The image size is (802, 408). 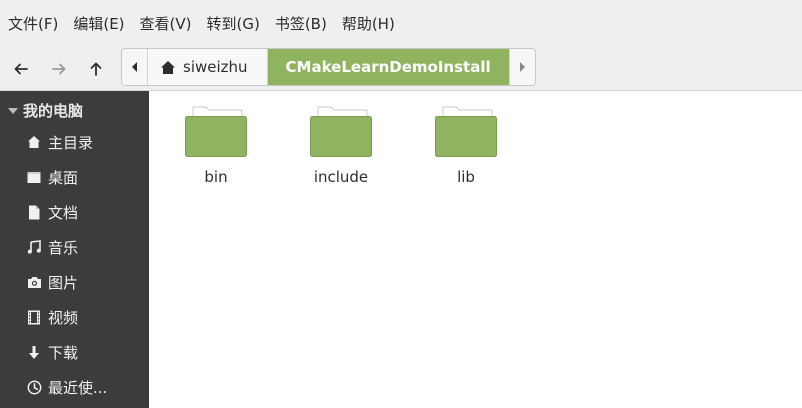 I want to click on sidebar-item-label: 下载, so click(x=63, y=352).